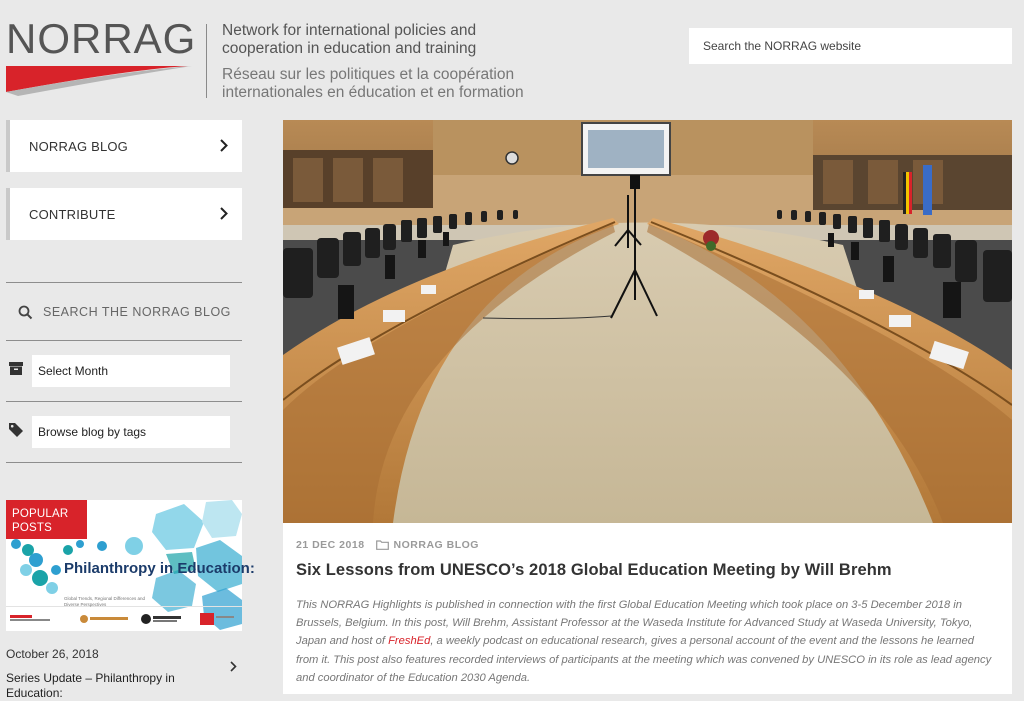 This screenshot has height=701, width=1024. What do you see at coordinates (25, 312) in the screenshot?
I see `search-icon` at bounding box center [25, 312].